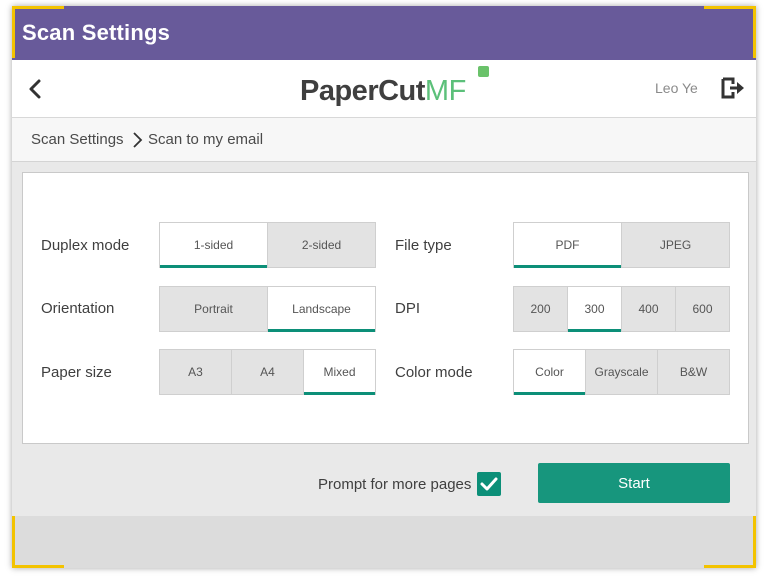 This screenshot has width=768, height=581. I want to click on papercut-logo: PaperCutMF, so click(394, 87).